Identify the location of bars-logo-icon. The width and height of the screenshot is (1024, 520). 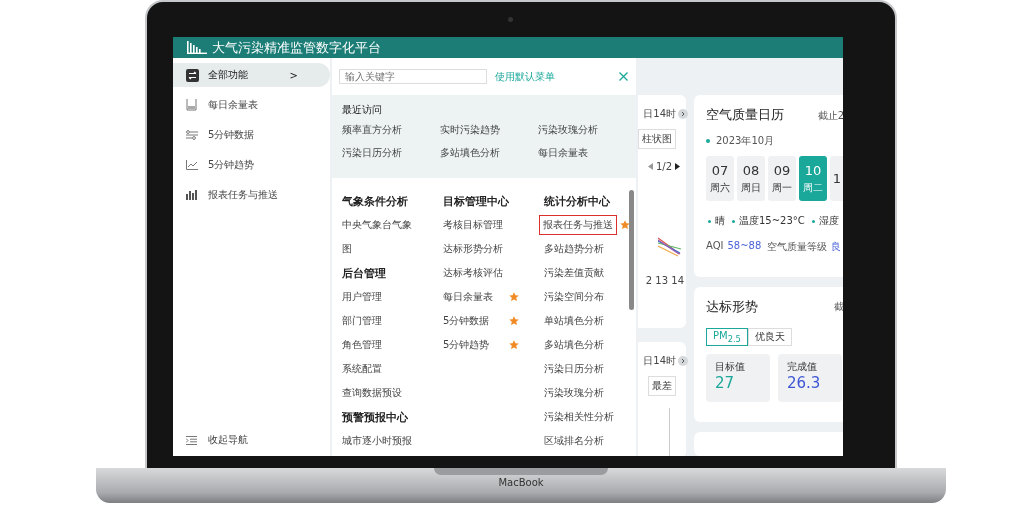
(197, 47).